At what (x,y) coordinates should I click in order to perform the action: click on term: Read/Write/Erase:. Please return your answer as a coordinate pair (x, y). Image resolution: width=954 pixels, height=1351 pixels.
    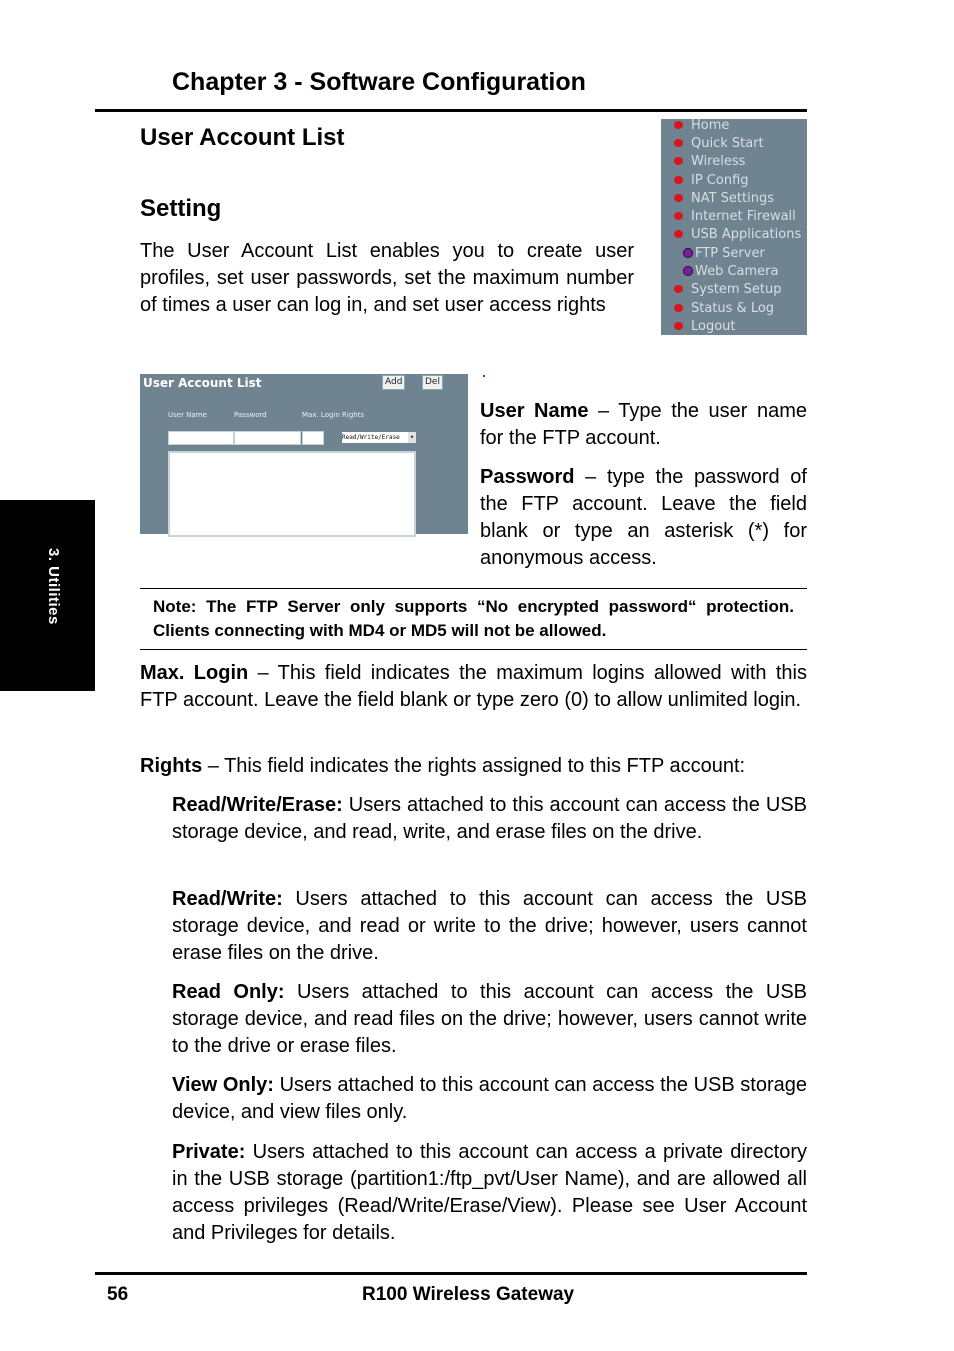
    Looking at the image, I should click on (257, 805).